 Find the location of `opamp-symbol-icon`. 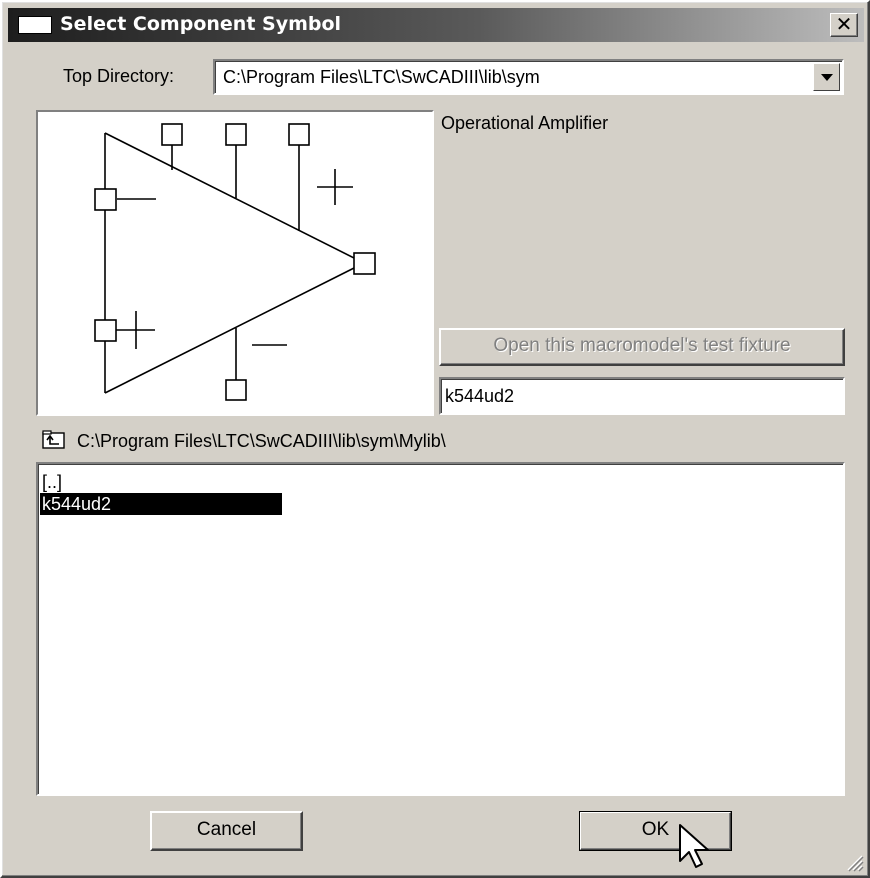

opamp-symbol-icon is located at coordinates (235, 262).